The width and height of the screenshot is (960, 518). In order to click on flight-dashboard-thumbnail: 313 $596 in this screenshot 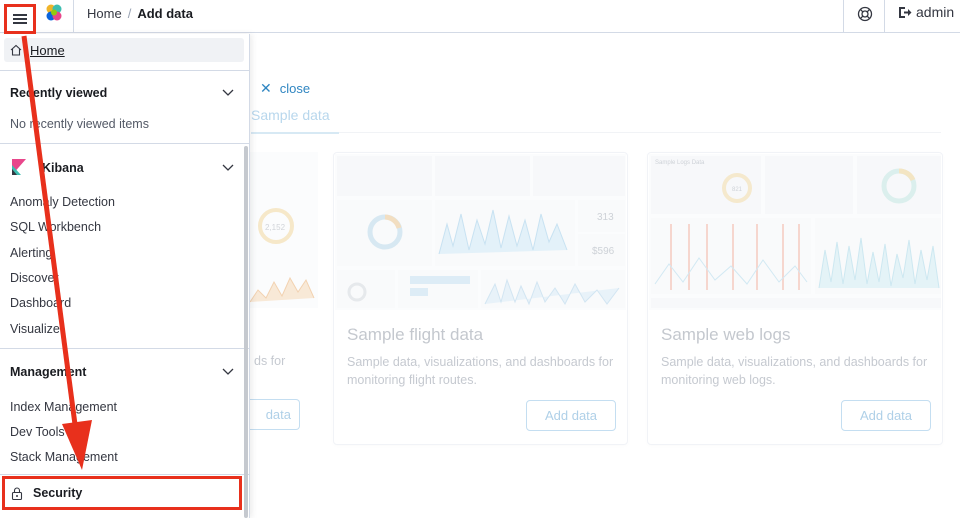, I will do `click(480, 232)`.